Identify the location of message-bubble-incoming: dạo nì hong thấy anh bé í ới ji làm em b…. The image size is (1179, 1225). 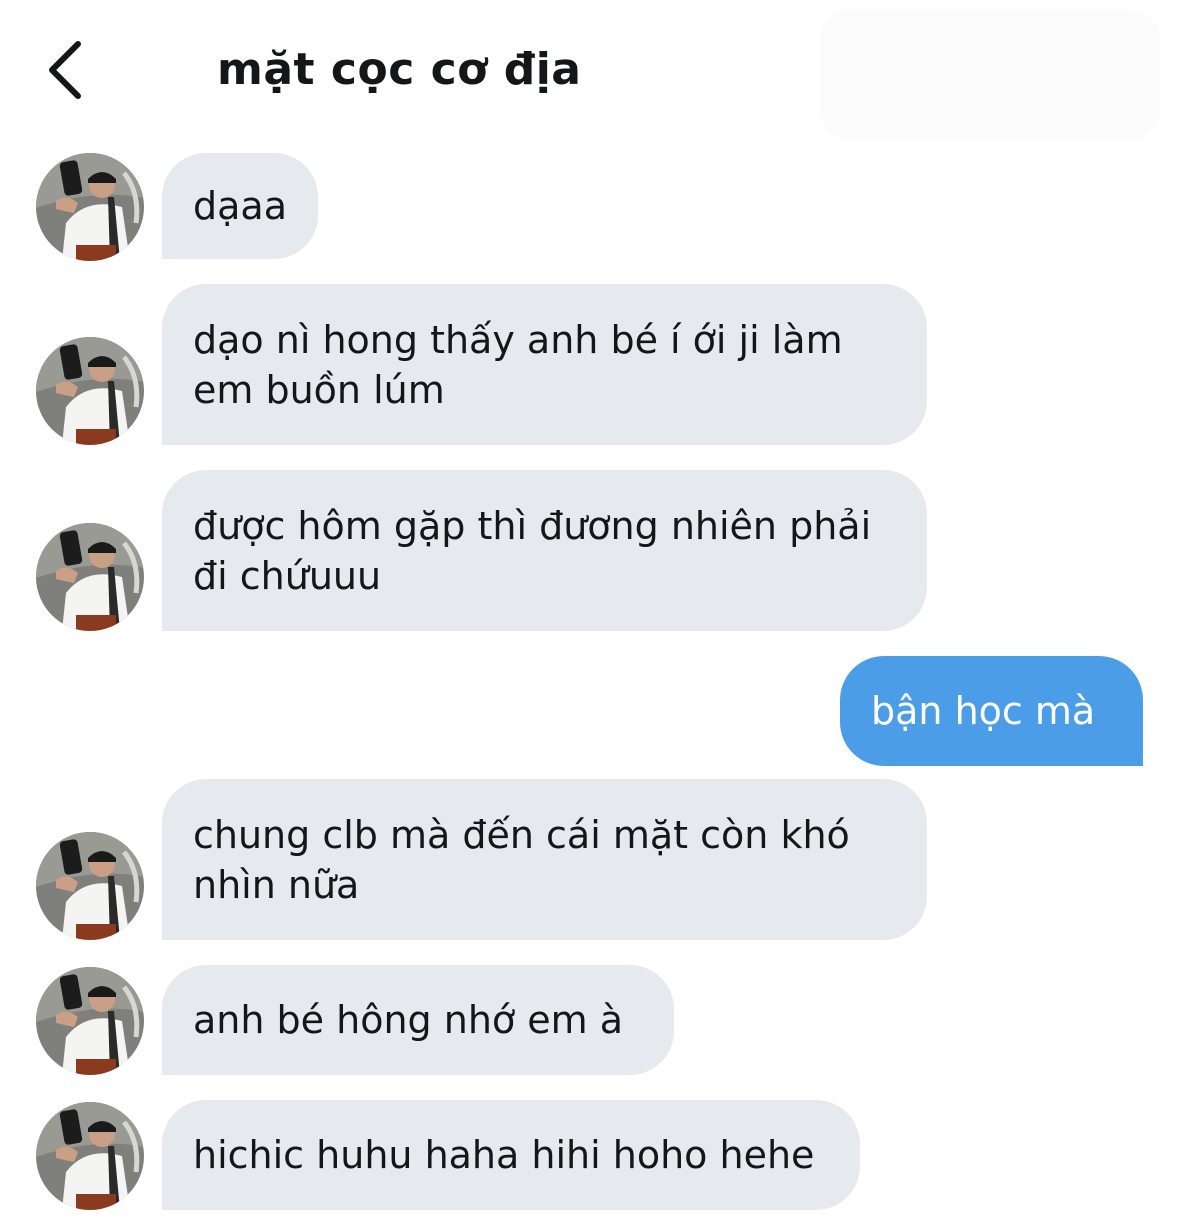
(544, 364).